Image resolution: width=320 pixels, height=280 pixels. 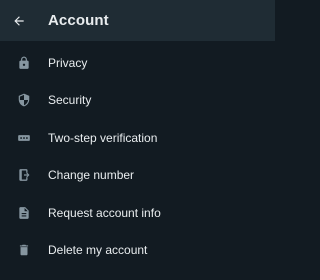 I want to click on settings-item-label: Request account info, so click(x=104, y=212).